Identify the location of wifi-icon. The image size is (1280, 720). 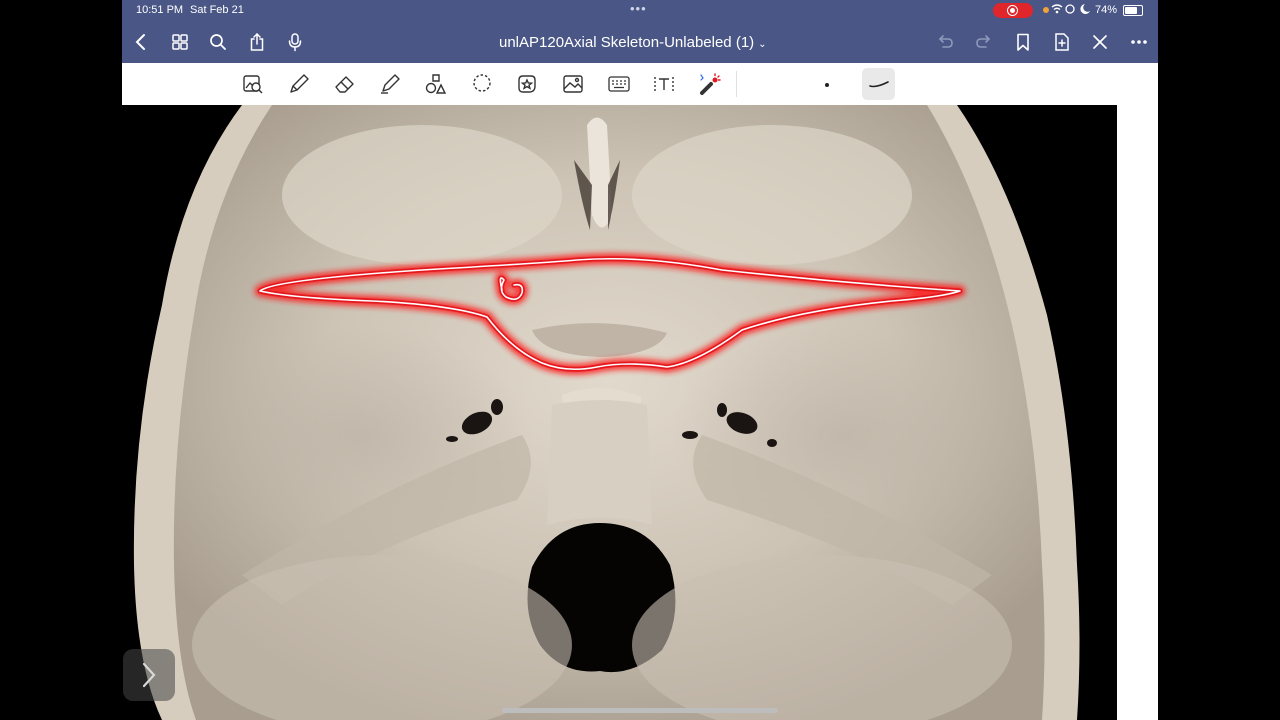
(1071, 10).